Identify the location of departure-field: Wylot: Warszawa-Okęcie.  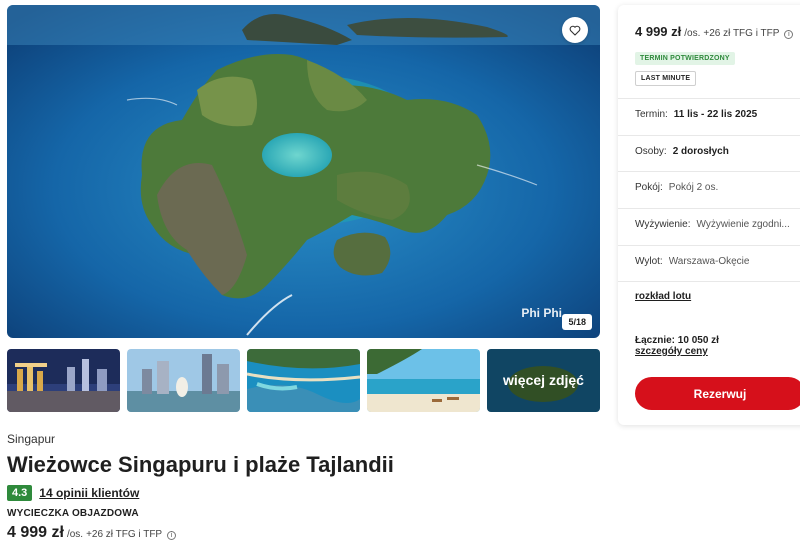
(717, 261).